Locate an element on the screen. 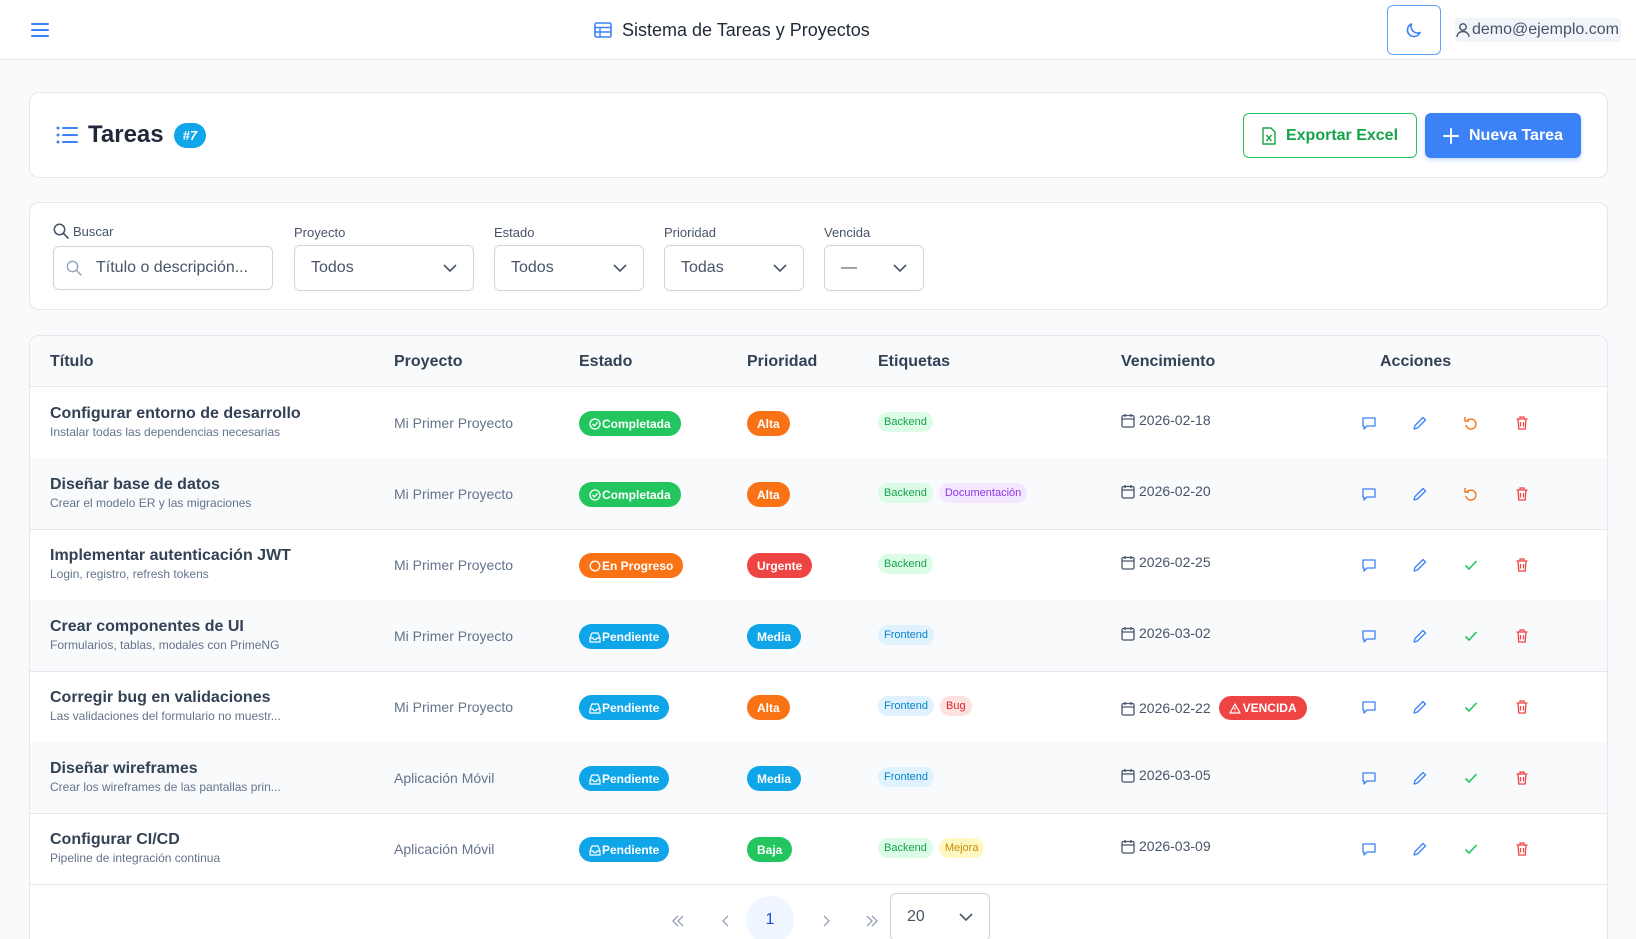 The height and width of the screenshot is (939, 1636). overdue-filter-select: — is located at coordinates (874, 268).